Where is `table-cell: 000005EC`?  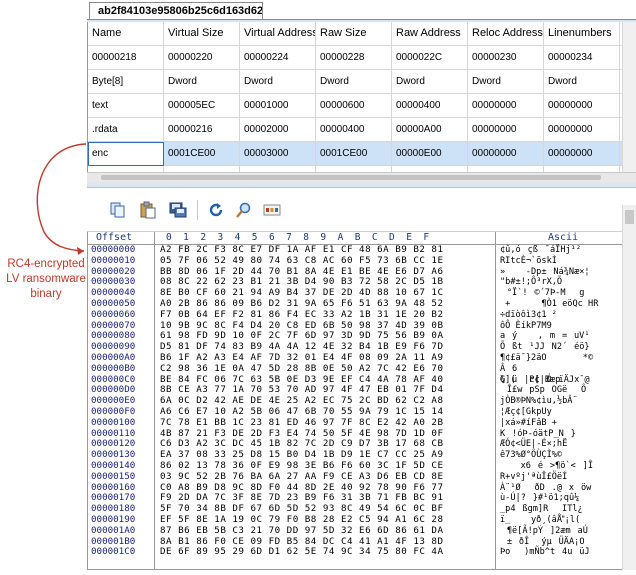
table-cell: 000005EC is located at coordinates (202, 106).